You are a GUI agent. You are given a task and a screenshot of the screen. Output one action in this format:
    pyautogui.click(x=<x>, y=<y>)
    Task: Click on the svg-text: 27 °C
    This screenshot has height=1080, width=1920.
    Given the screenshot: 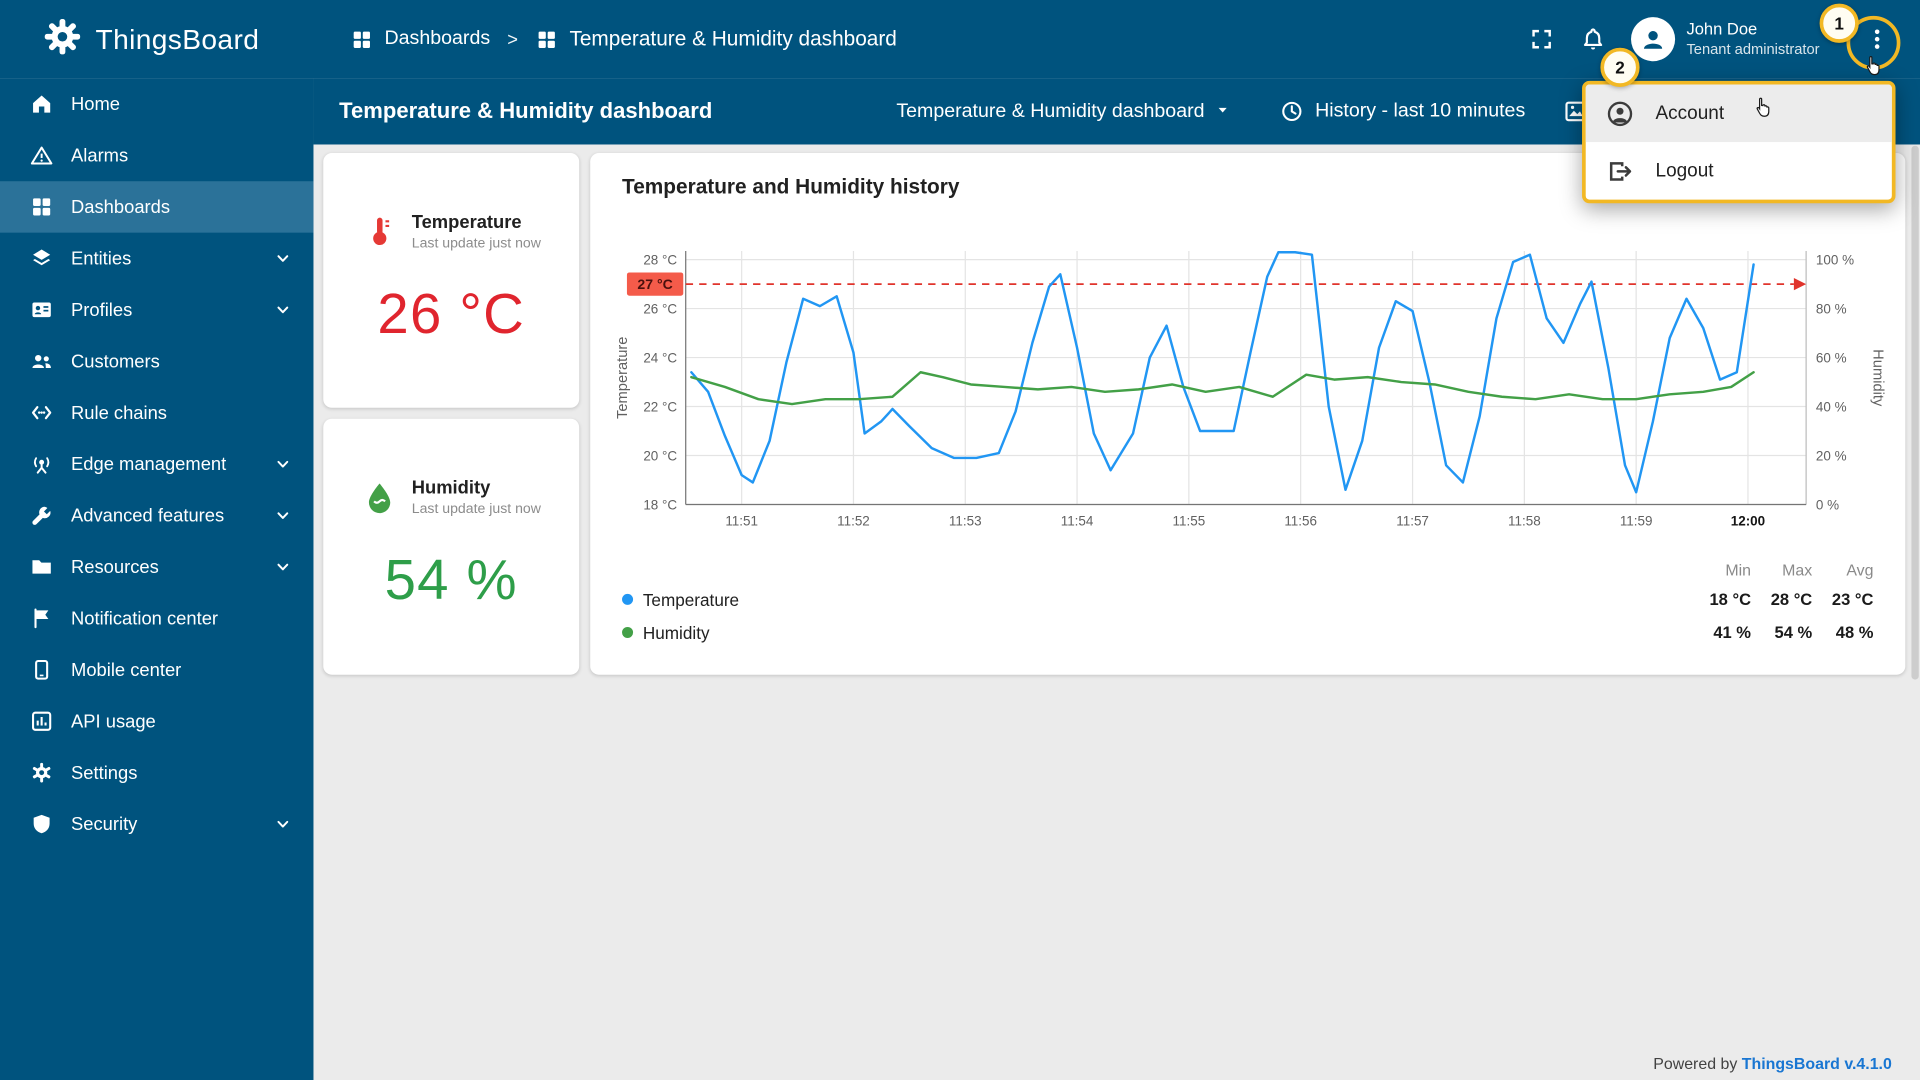 What is the action you would take?
    pyautogui.click(x=654, y=284)
    